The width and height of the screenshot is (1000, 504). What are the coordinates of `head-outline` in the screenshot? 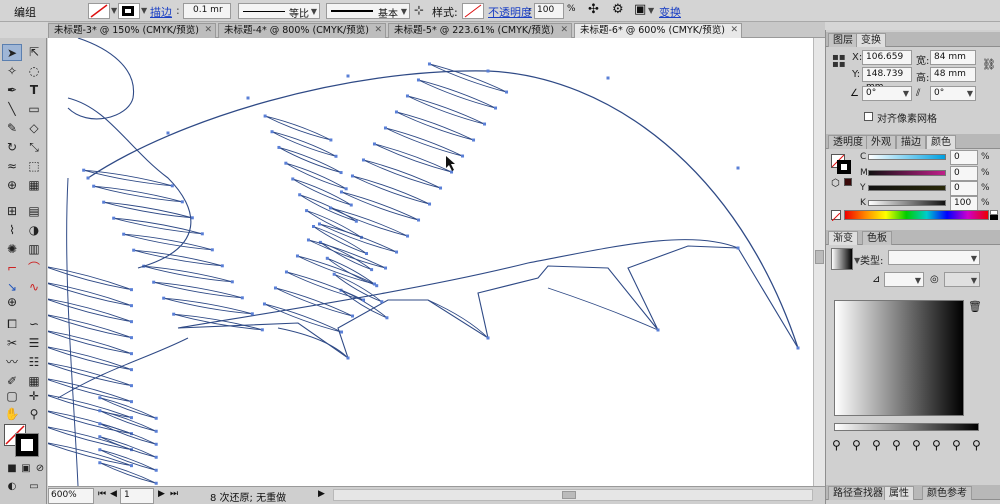 It's located at (101, 79).